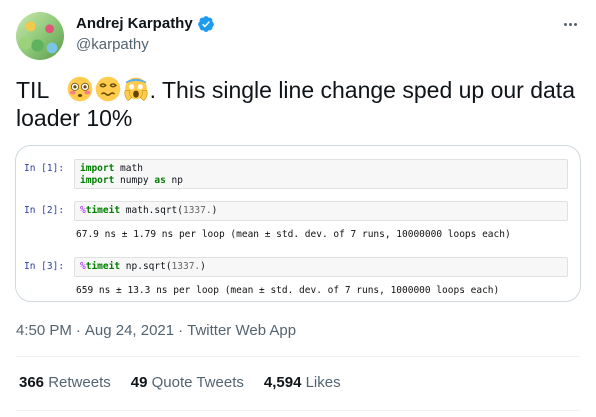 Image resolution: width=596 pixels, height=417 pixels. Describe the element at coordinates (241, 330) in the screenshot. I see `tweet-source: Twitter Web App` at that location.